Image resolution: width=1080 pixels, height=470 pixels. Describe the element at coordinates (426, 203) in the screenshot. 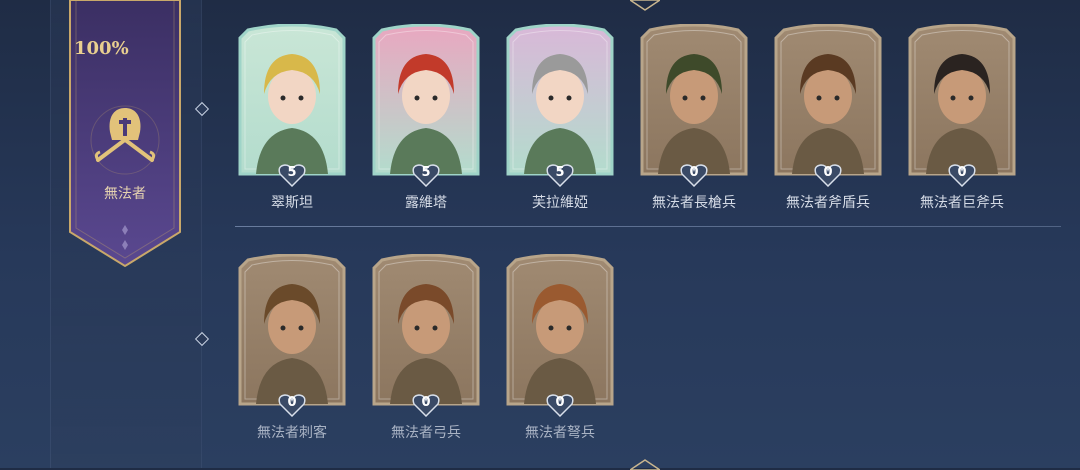

I see `character-name: 露維塔` at that location.